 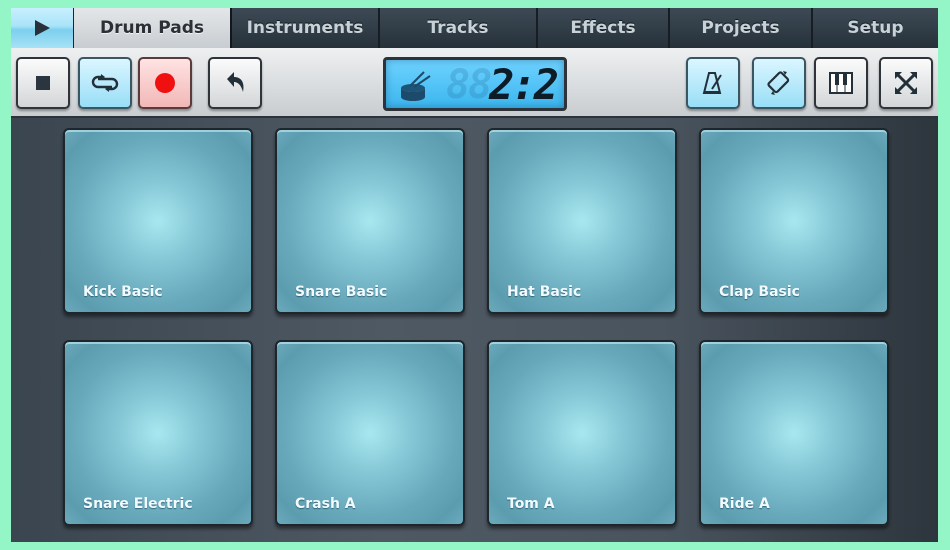 I want to click on drum-pad-kick-basic: Kick Basic, so click(x=158, y=221).